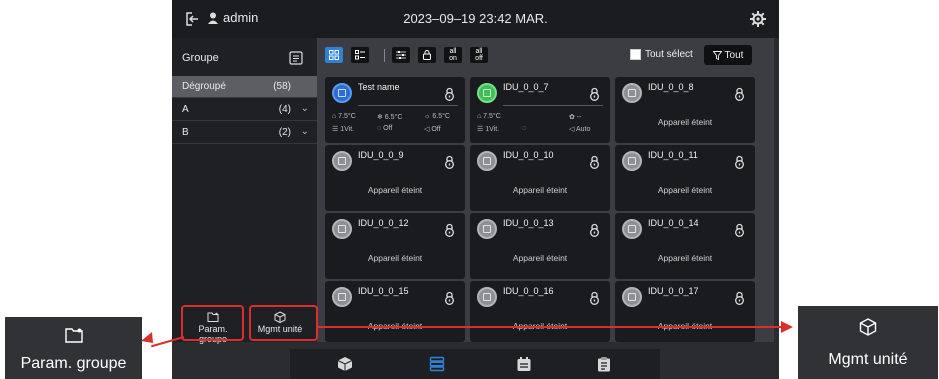 This screenshot has width=939, height=379. I want to click on top-bar: admin 2023–09–19 23:42 MAR., so click(475, 19).